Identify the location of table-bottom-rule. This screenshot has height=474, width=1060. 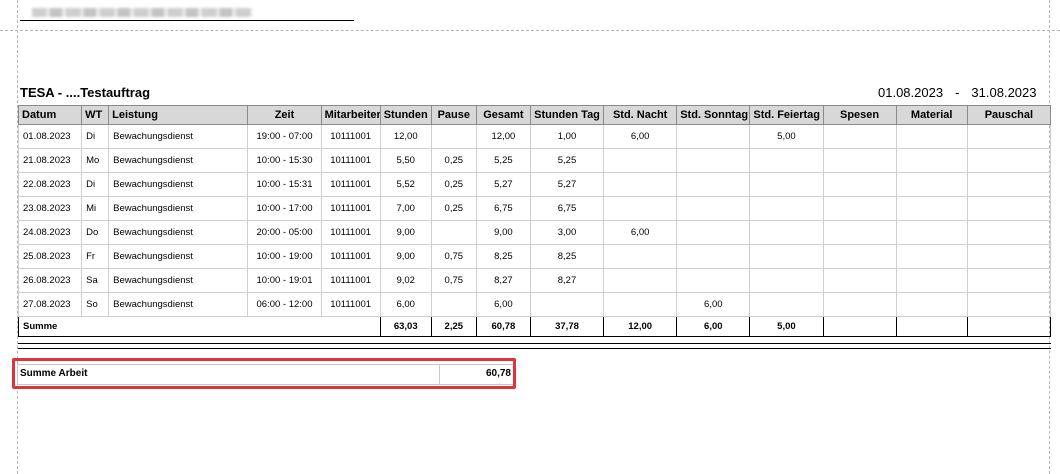
(534, 343).